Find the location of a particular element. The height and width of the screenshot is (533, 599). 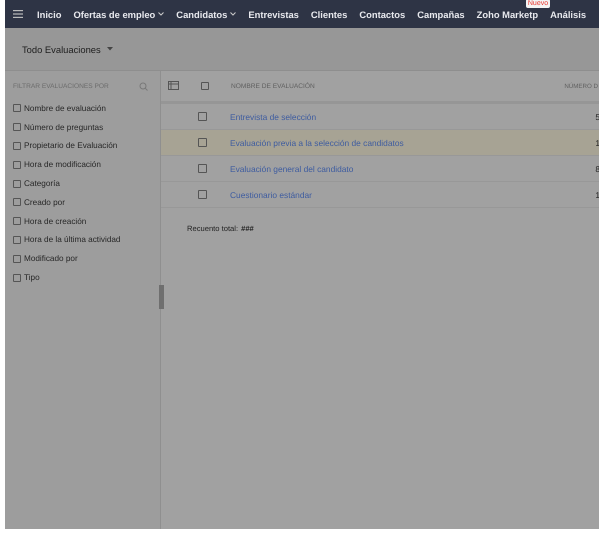

menu-icon is located at coordinates (18, 14).